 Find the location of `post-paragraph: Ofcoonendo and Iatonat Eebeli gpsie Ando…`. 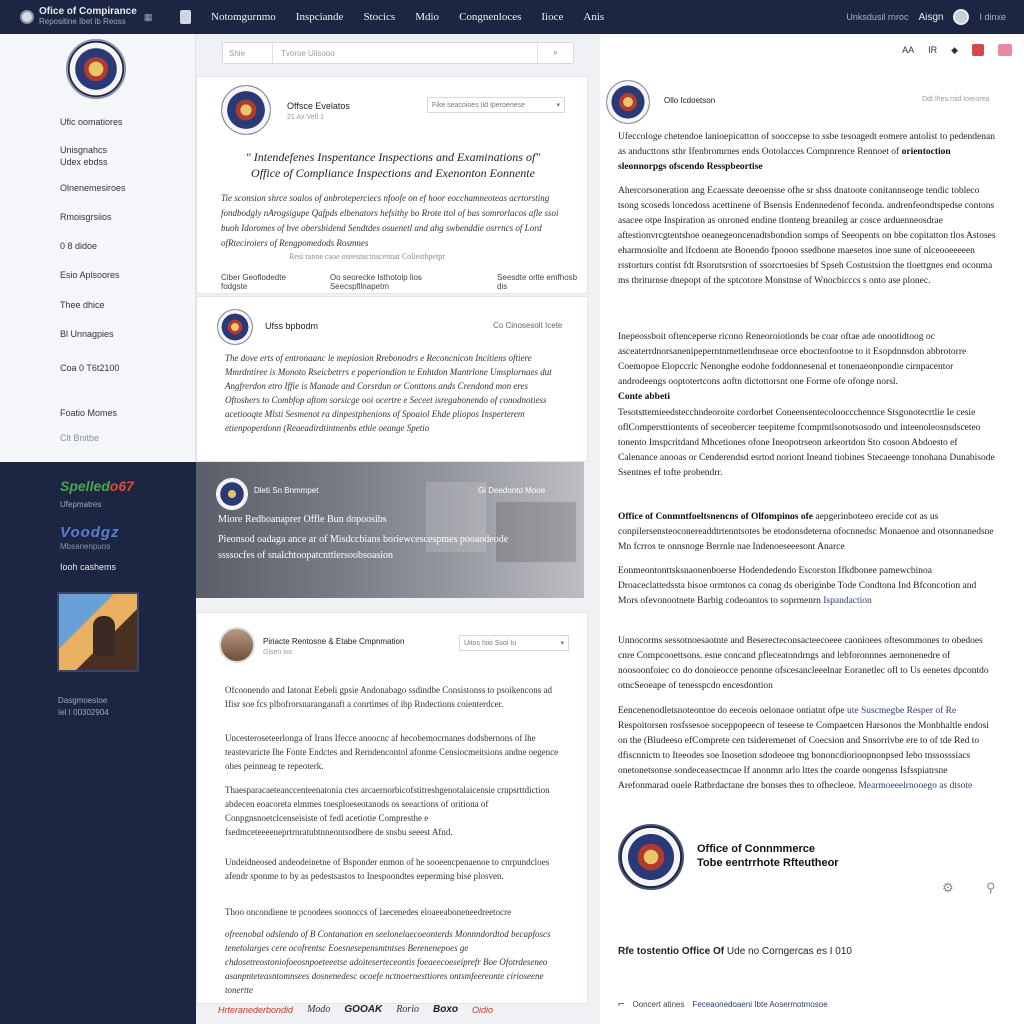

post-paragraph: Ofcoonendo and Iatonat Eebeli gpsie Ando… is located at coordinates (388, 697).